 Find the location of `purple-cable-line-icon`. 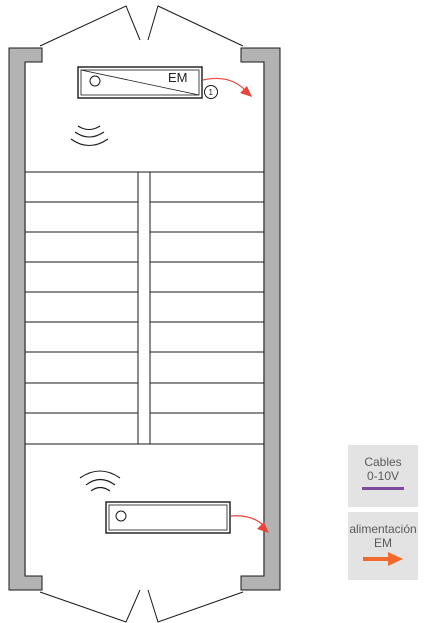

purple-cable-line-icon is located at coordinates (383, 488).